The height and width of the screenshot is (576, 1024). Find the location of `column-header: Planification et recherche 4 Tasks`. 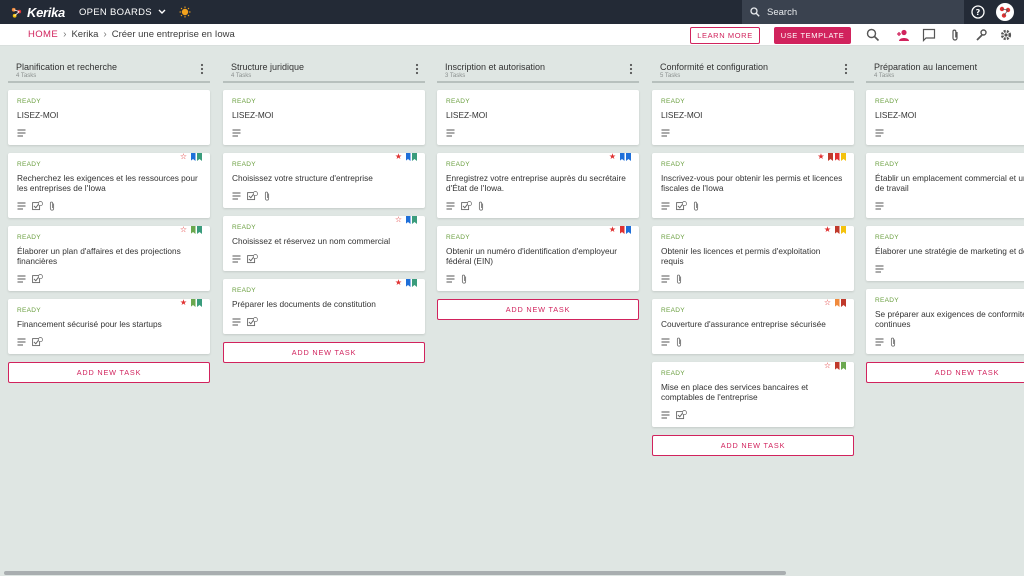

column-header: Planification et recherche 4 Tasks is located at coordinates (109, 70).